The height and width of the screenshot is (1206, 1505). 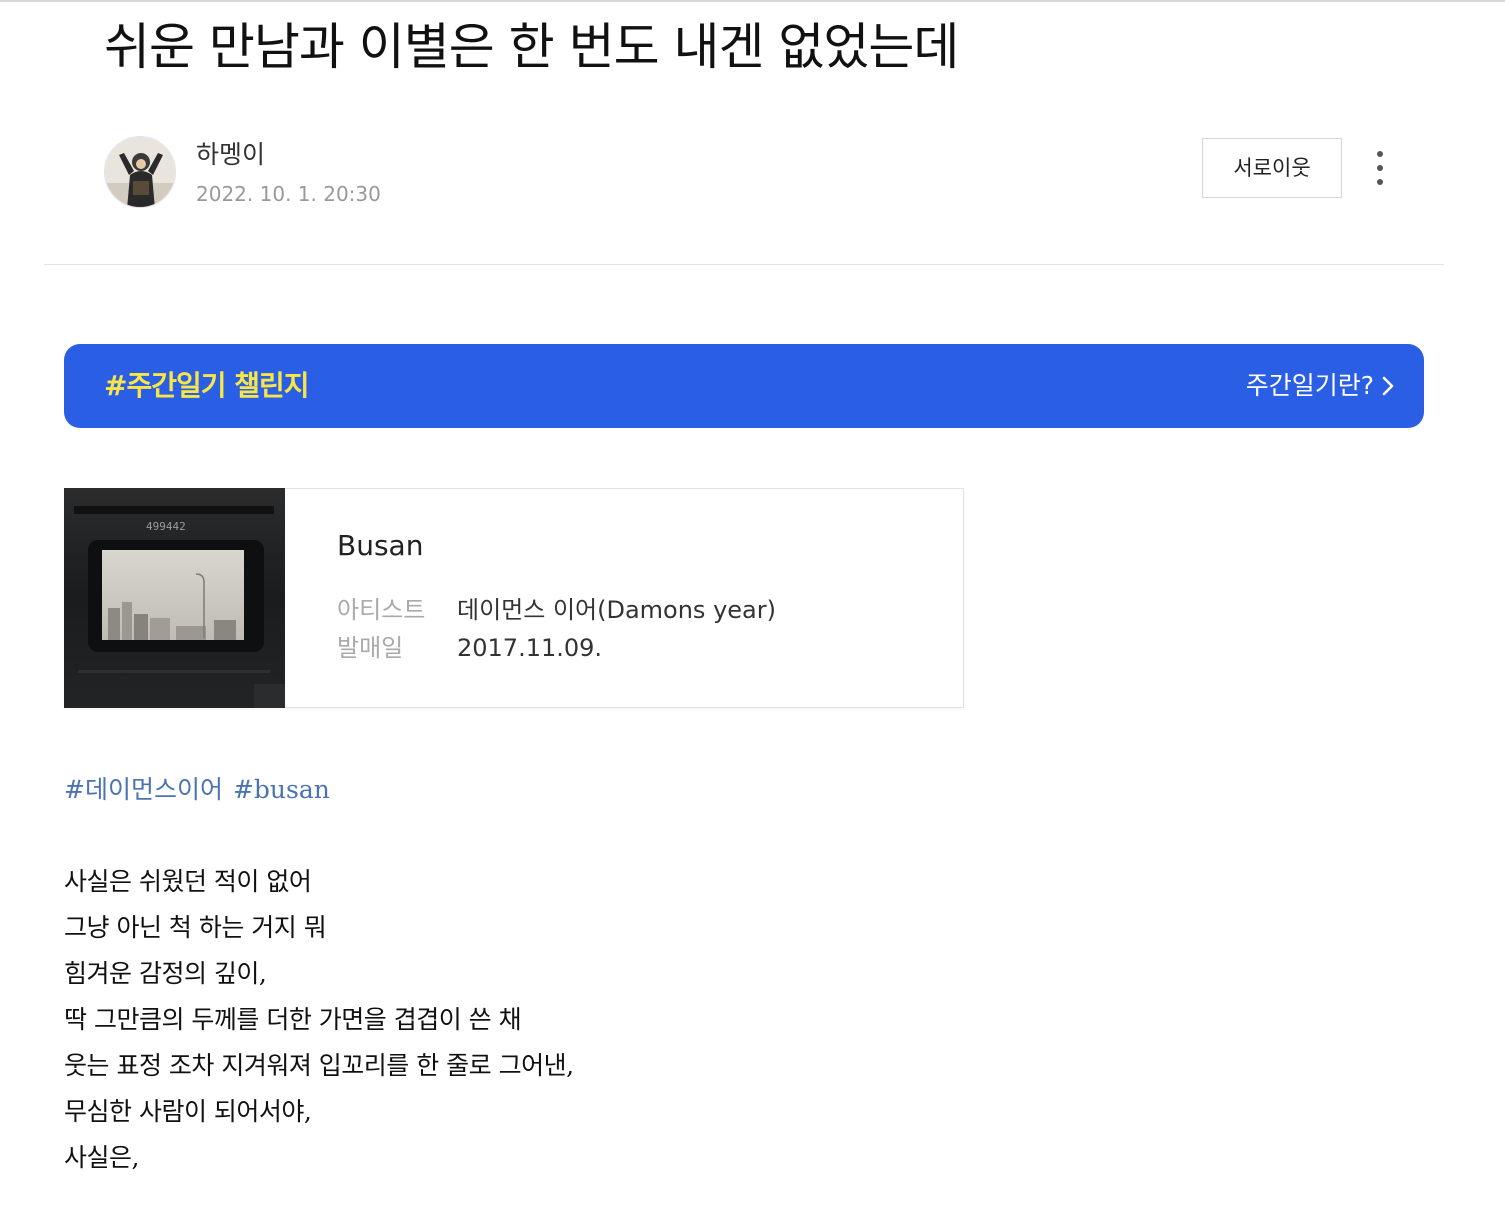 What do you see at coordinates (166, 526) in the screenshot?
I see `album-art-number: 499442` at bounding box center [166, 526].